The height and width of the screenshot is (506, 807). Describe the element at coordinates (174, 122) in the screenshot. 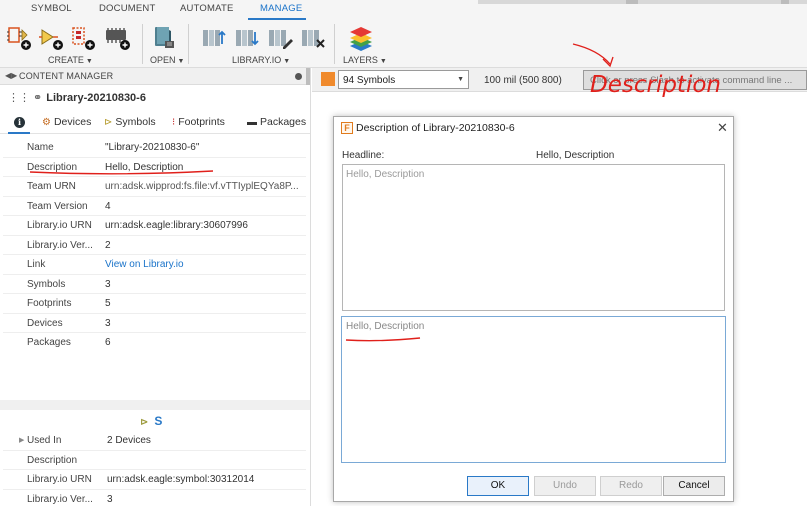

I see `footprint-icon: ⁝` at that location.